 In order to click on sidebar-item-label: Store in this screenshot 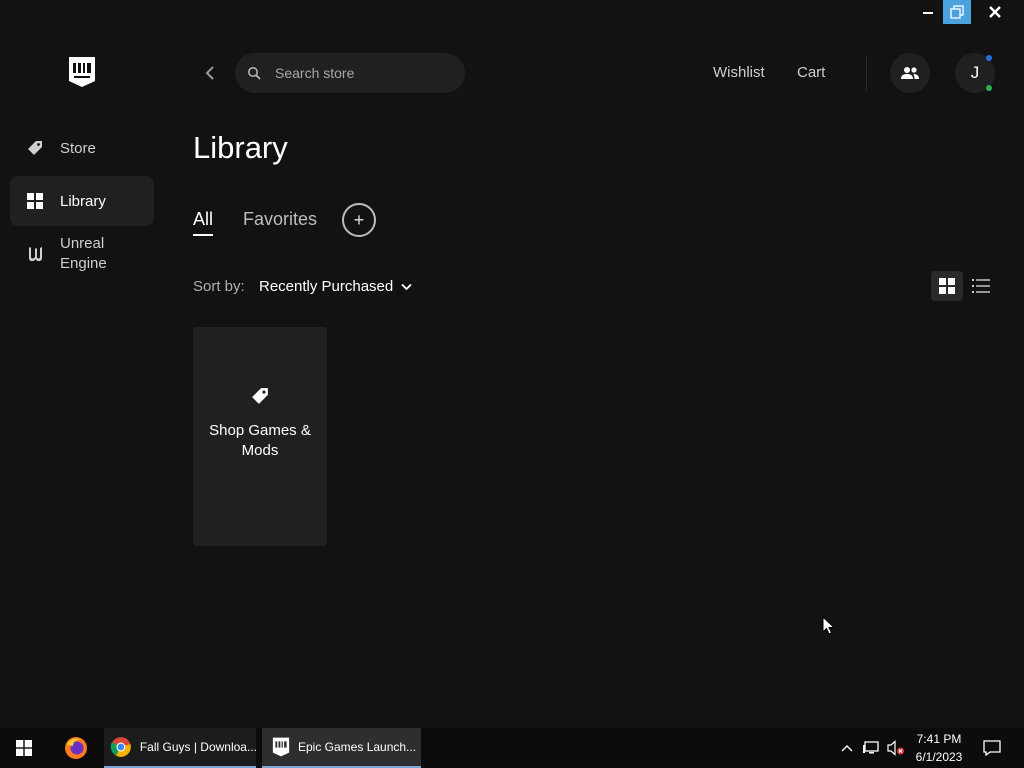, I will do `click(78, 148)`.